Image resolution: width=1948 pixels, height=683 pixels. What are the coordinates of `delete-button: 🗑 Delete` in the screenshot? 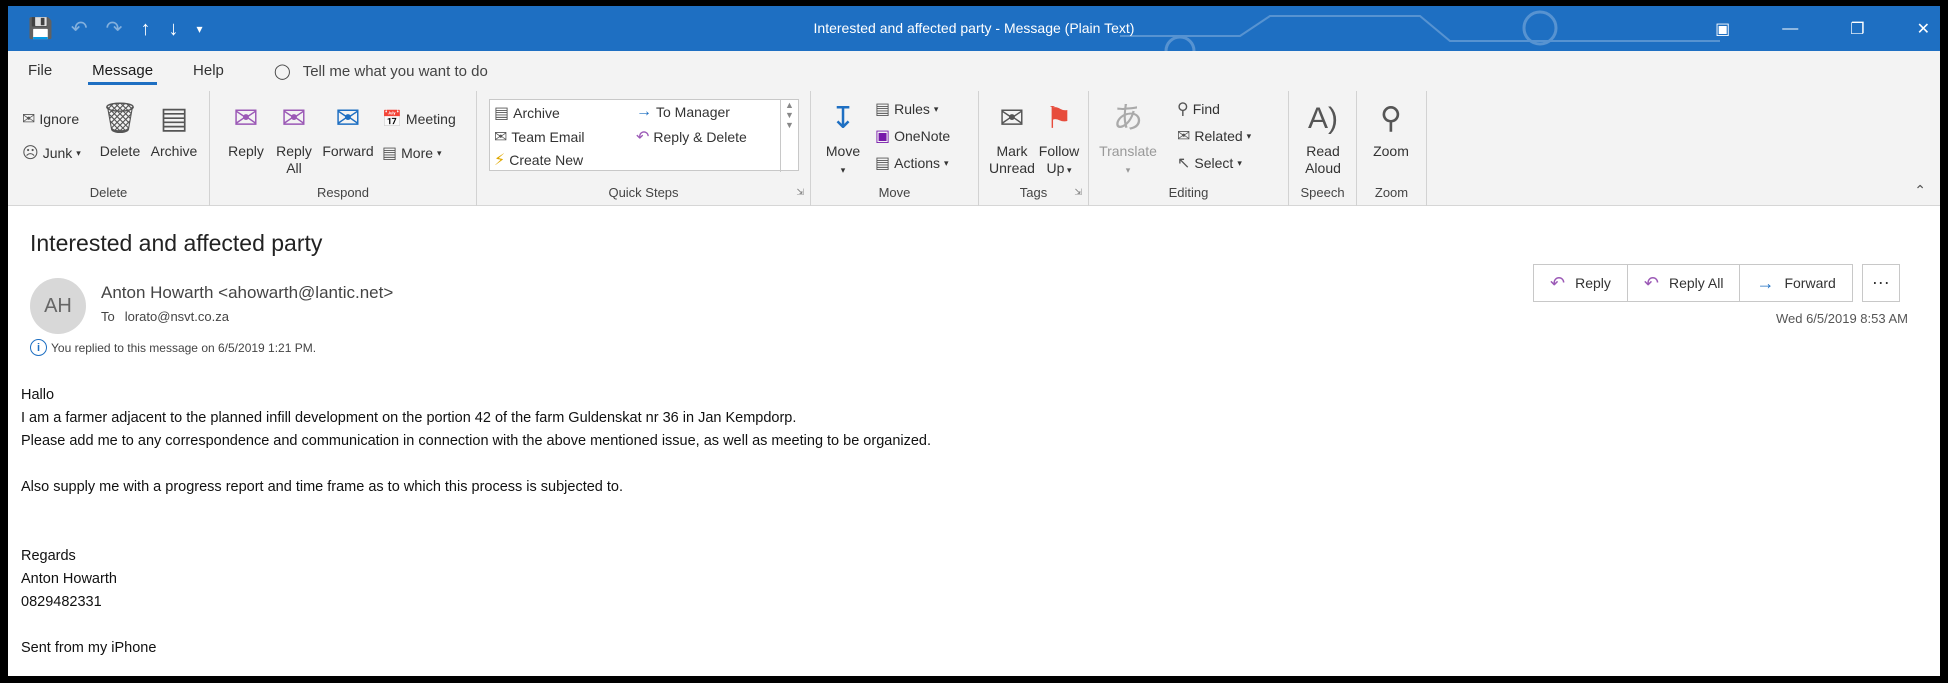 It's located at (120, 130).